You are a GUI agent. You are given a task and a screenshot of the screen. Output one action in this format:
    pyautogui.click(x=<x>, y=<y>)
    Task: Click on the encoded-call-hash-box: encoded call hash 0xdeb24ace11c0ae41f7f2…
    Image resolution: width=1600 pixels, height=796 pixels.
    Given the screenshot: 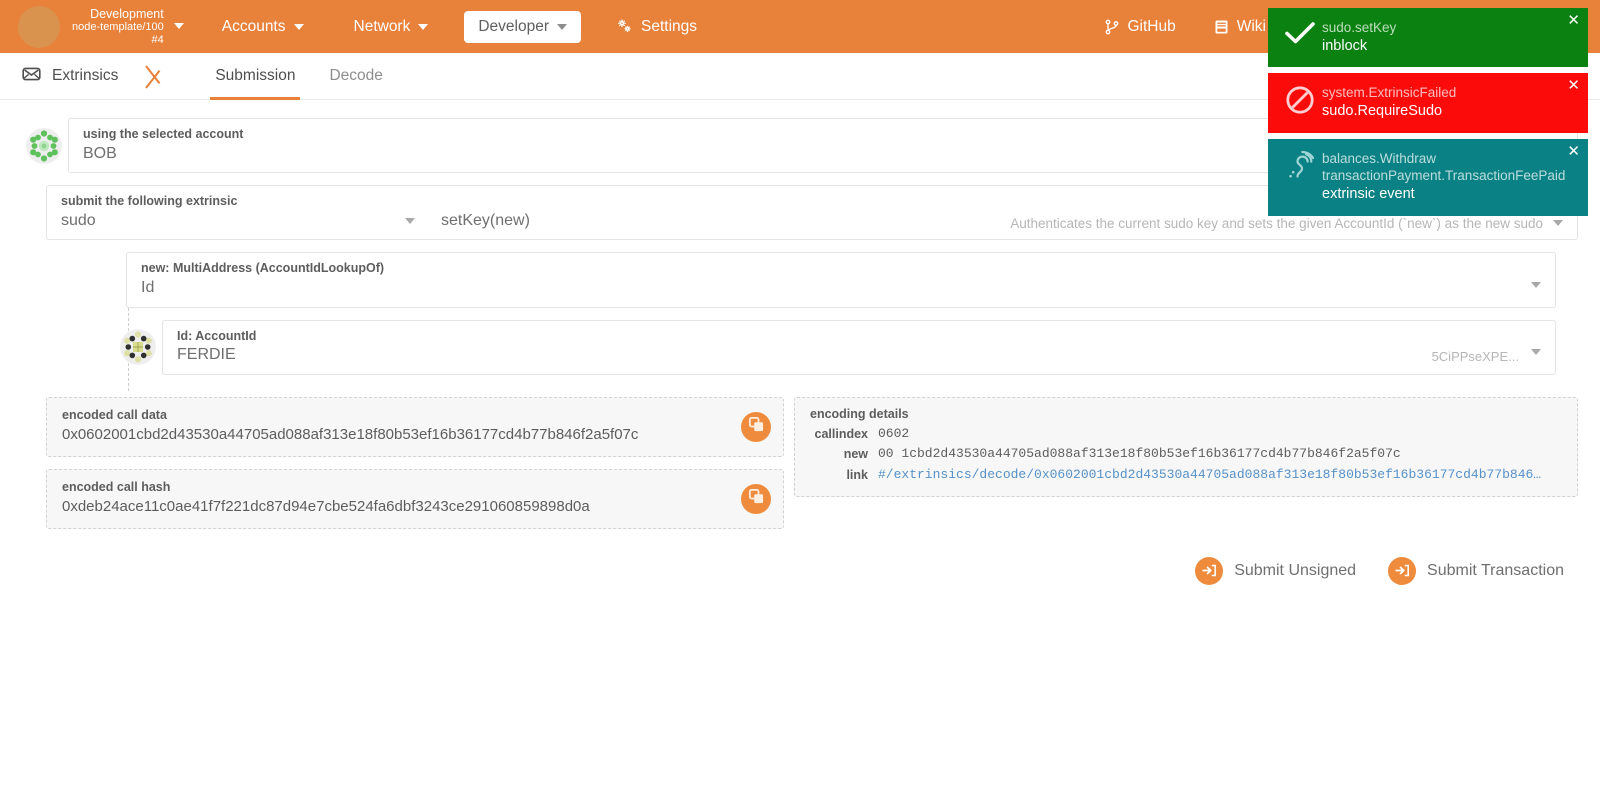 What is the action you would take?
    pyautogui.click(x=415, y=498)
    